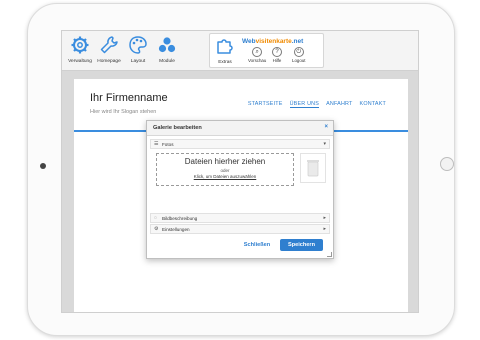 The height and width of the screenshot is (340, 480). I want to click on wrench-icon, so click(109, 45).